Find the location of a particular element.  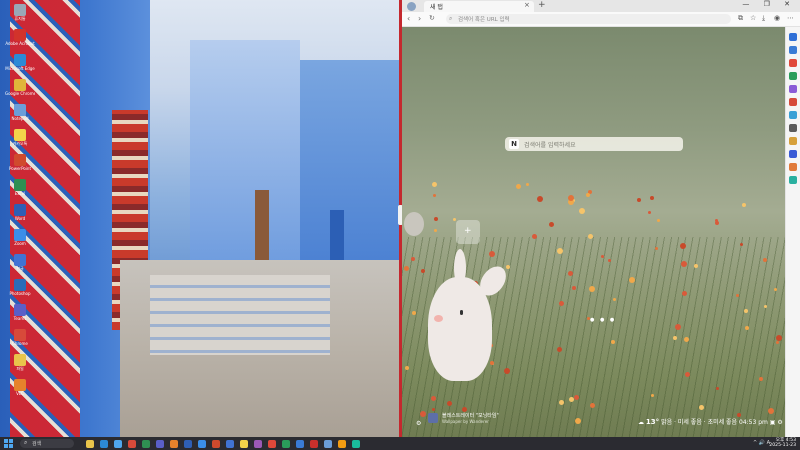

desktop-icon: Excel is located at coordinates (20, 190).